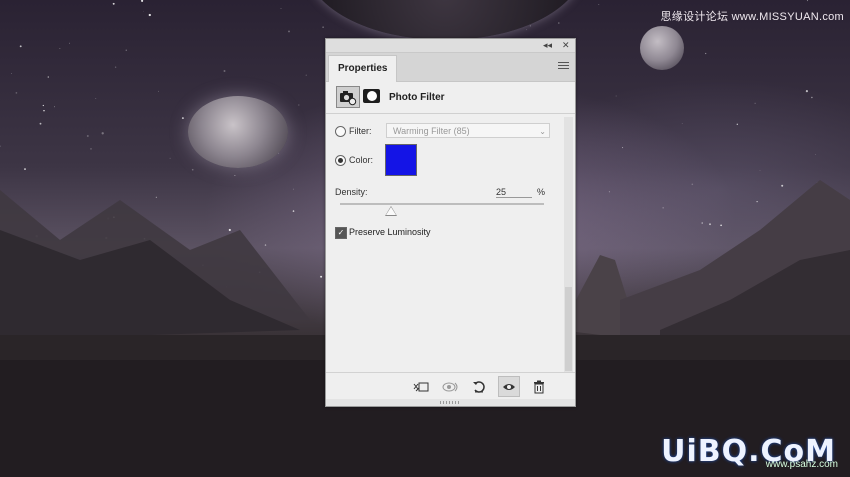  Describe the element at coordinates (450, 46) in the screenshot. I see `panel-topbar: ◂◂ ✕` at that location.